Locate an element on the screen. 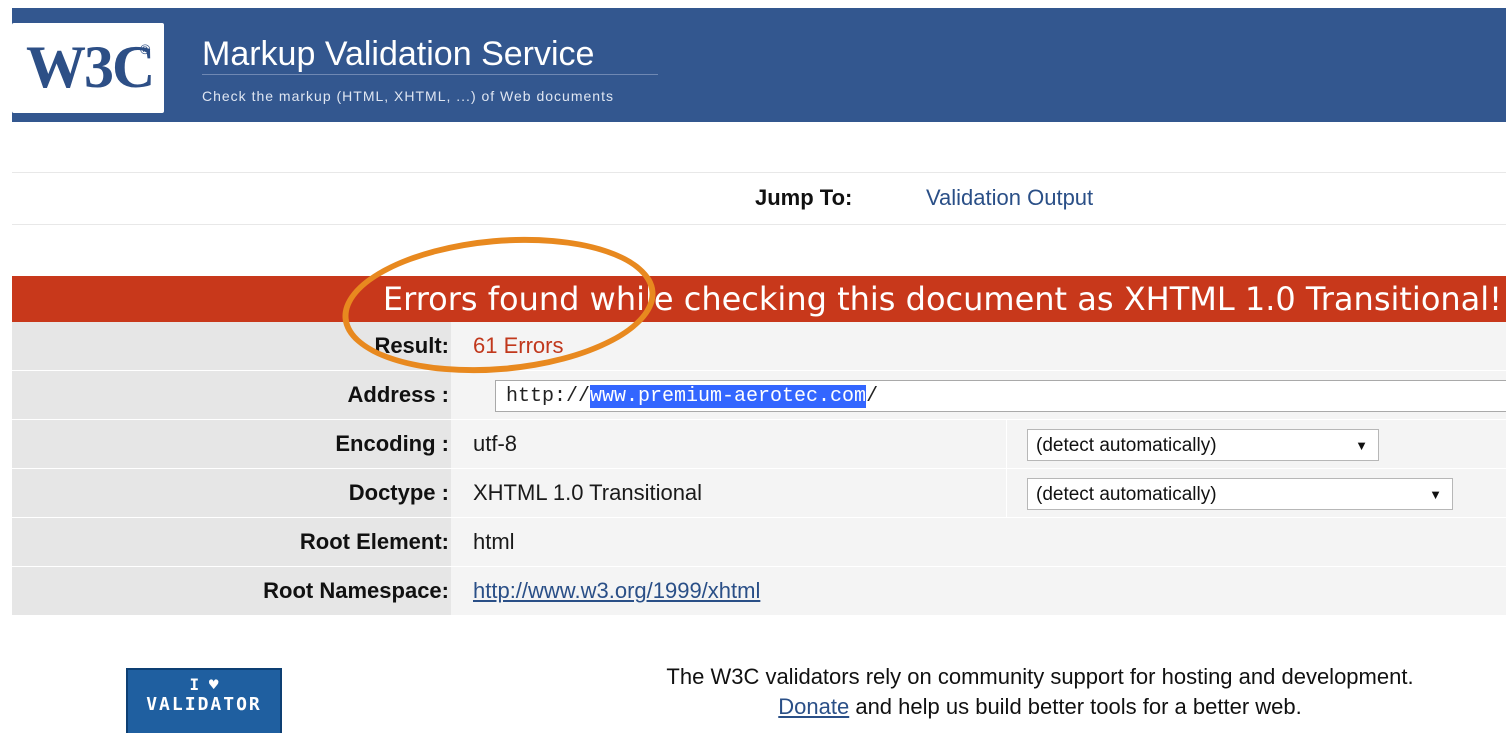 The height and width of the screenshot is (733, 1506). encoding-value: utf-8 is located at coordinates (495, 443).